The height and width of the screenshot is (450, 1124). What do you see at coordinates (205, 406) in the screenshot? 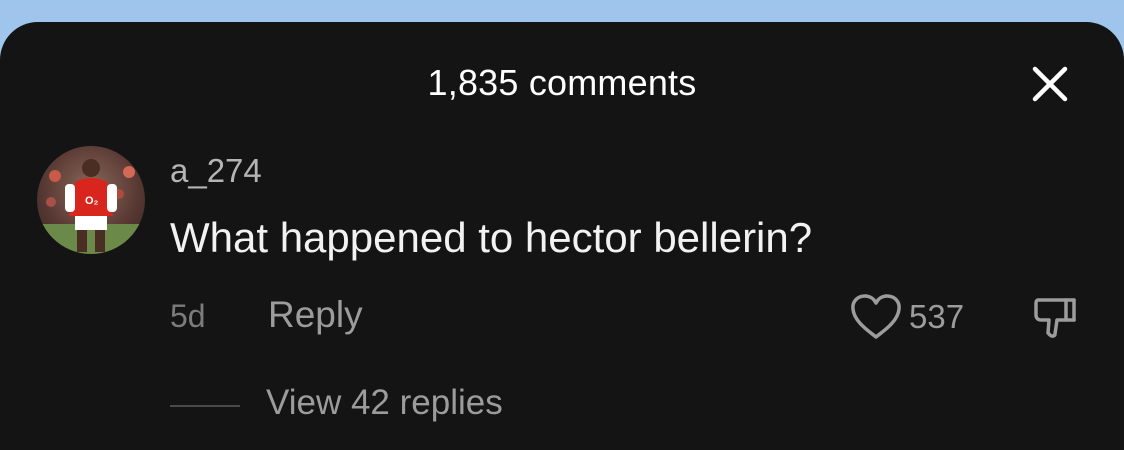
I see `replies-divider-line` at bounding box center [205, 406].